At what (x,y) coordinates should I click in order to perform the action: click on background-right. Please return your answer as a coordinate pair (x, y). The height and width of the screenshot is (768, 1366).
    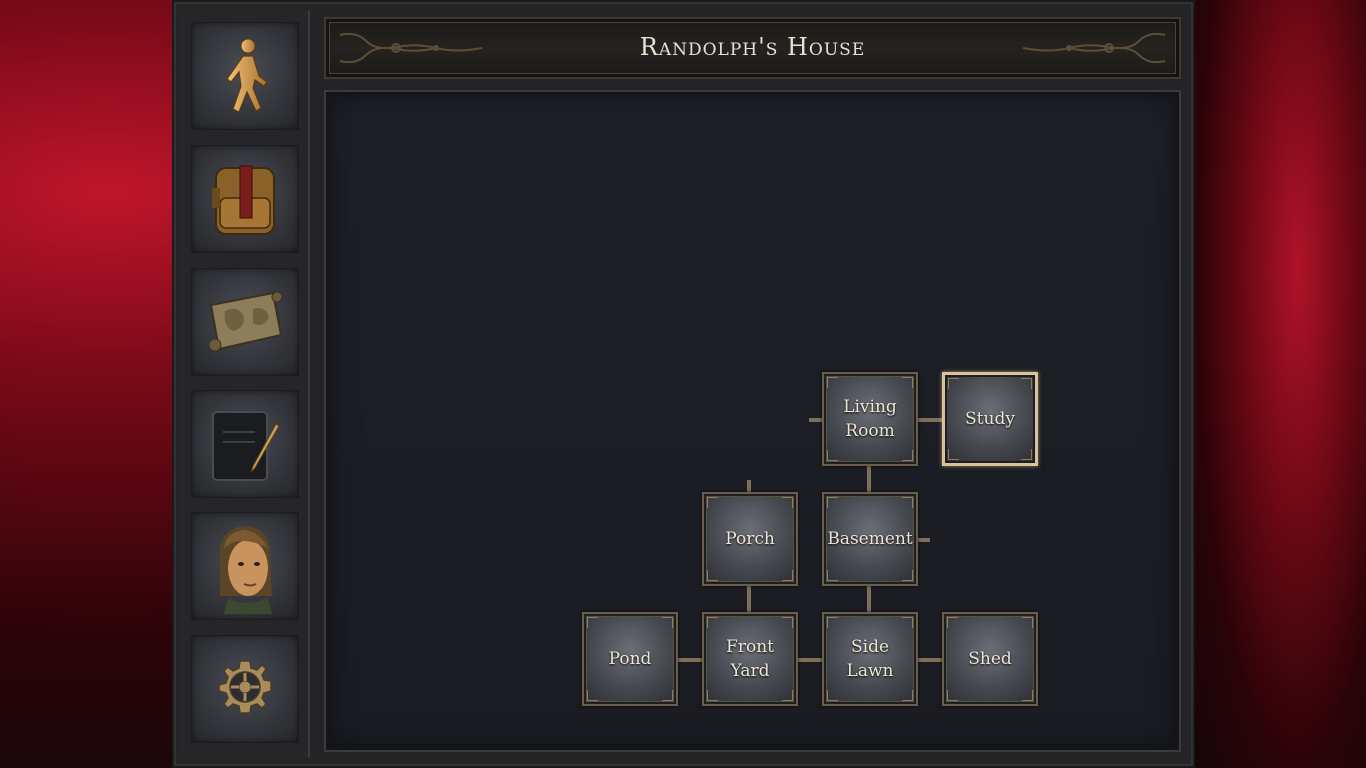
    Looking at the image, I should click on (1280, 384).